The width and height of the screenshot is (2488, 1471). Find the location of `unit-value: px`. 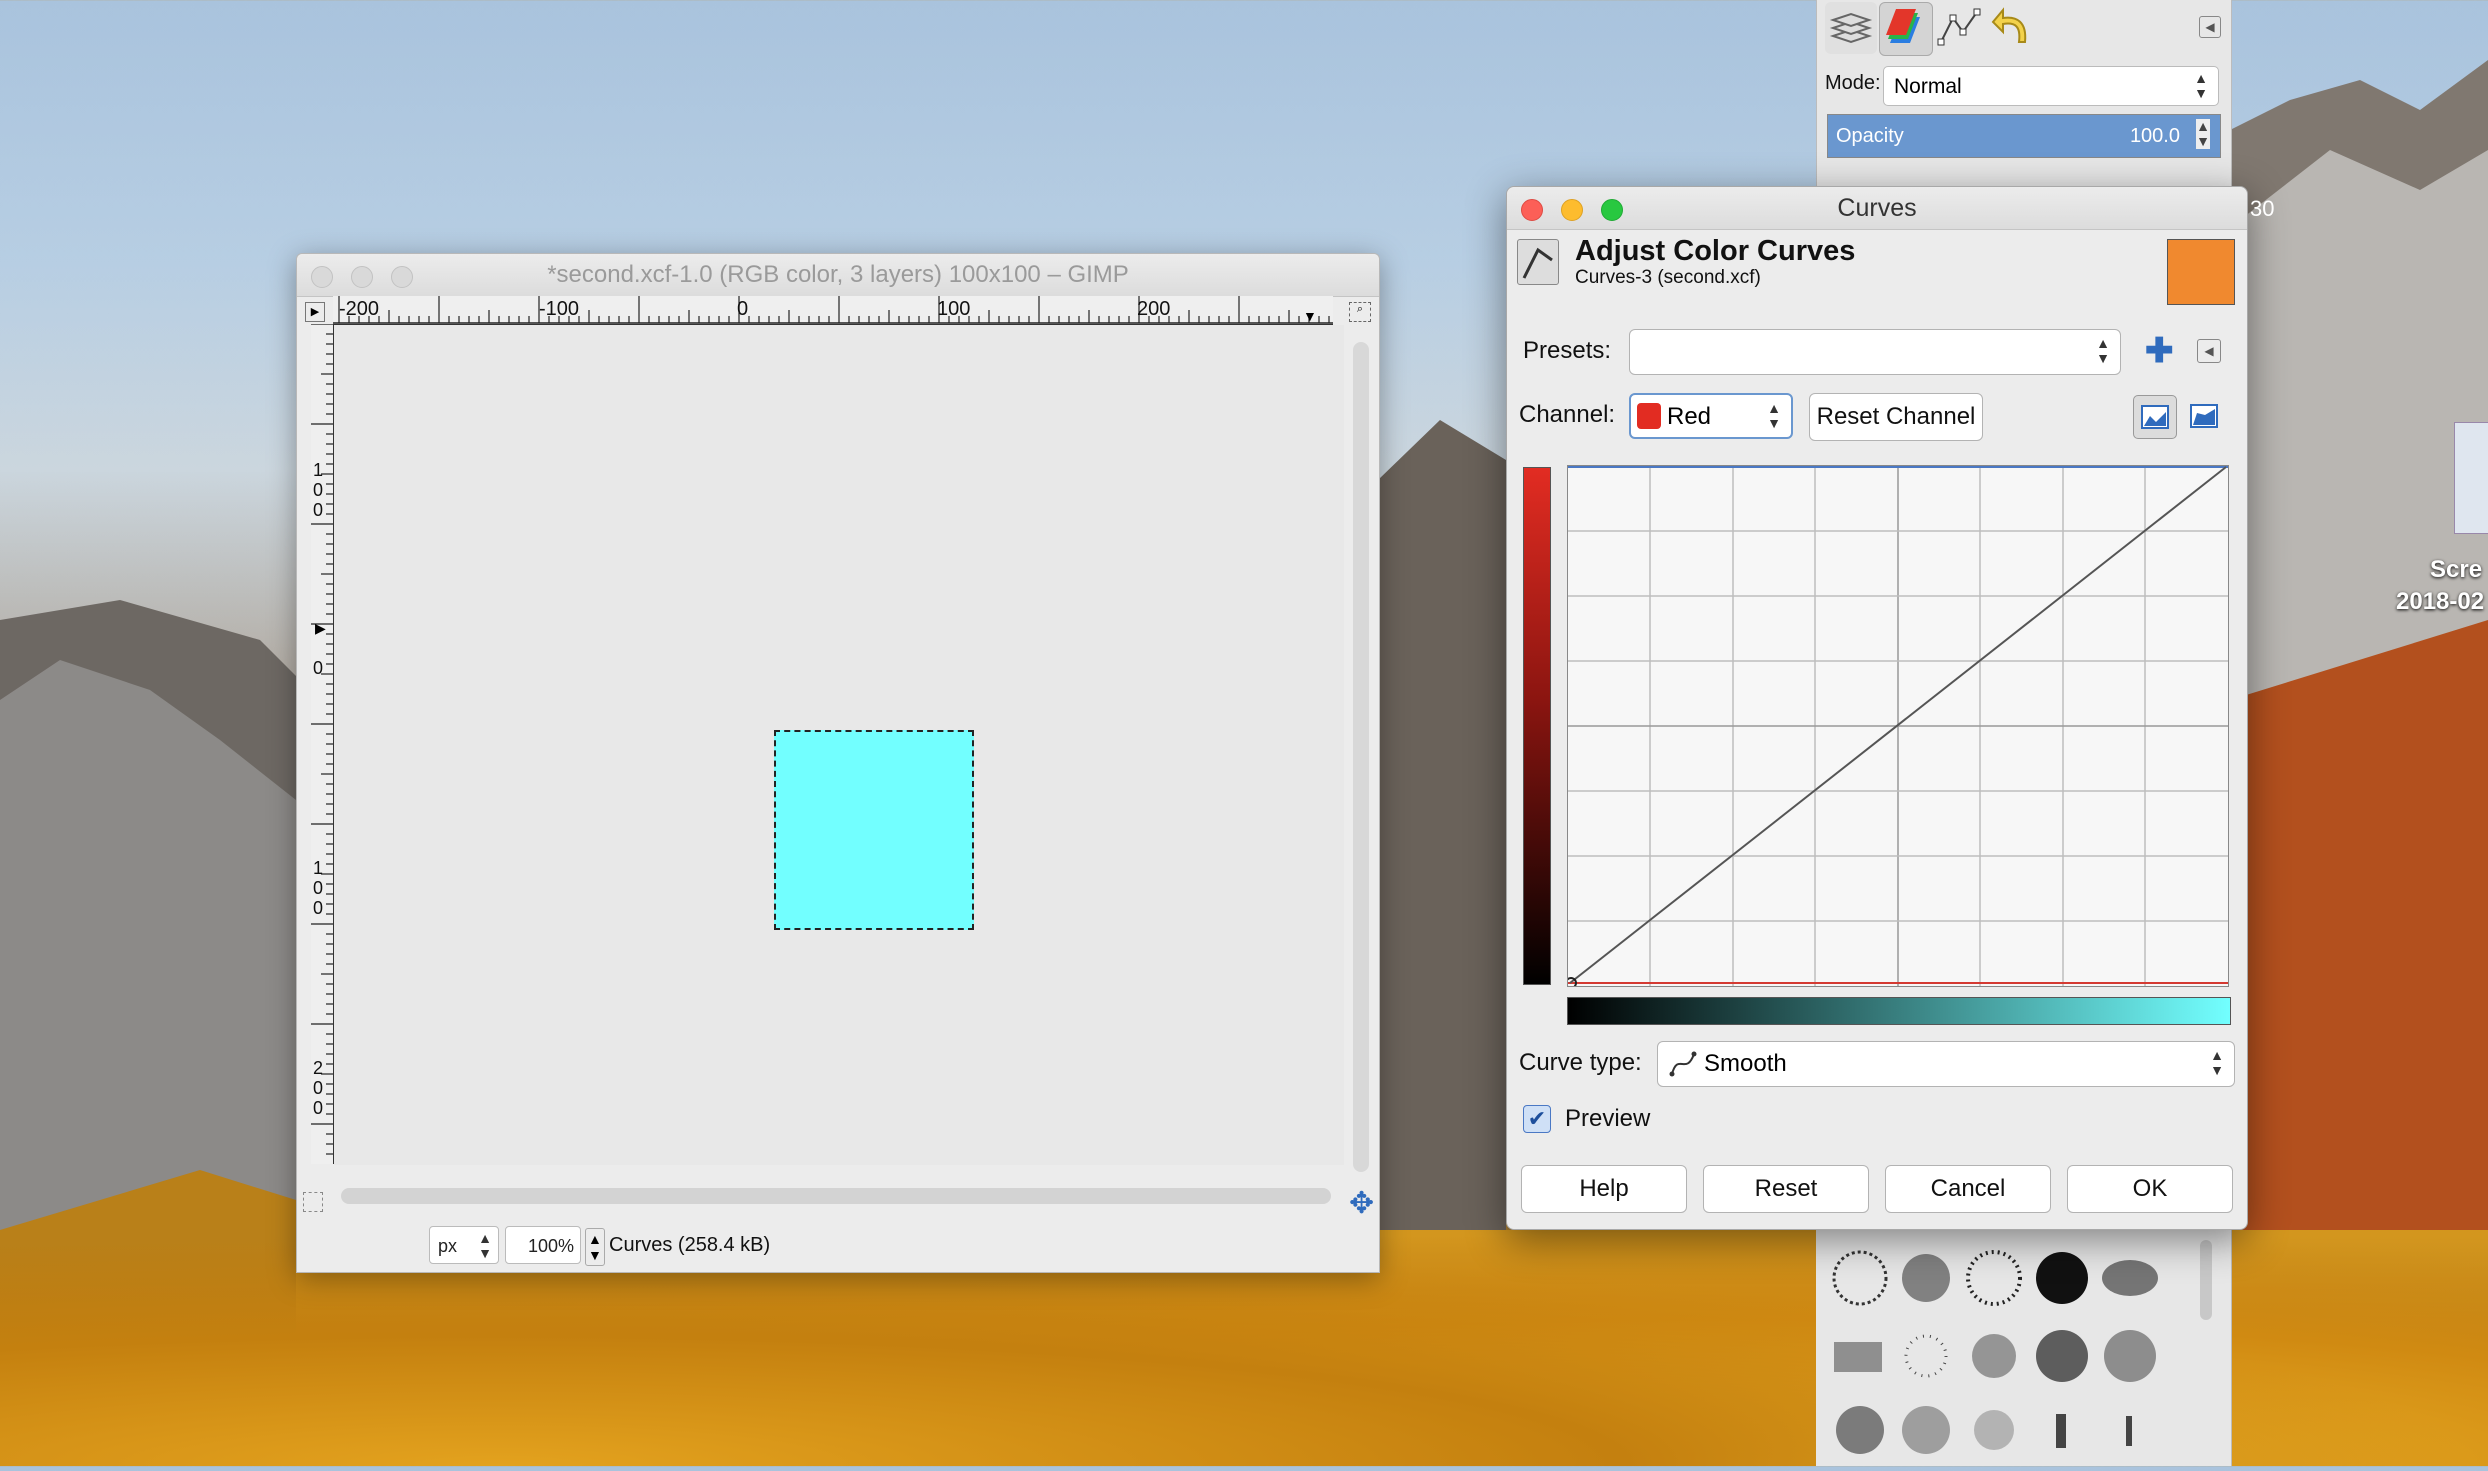

unit-value: px is located at coordinates (448, 1246).